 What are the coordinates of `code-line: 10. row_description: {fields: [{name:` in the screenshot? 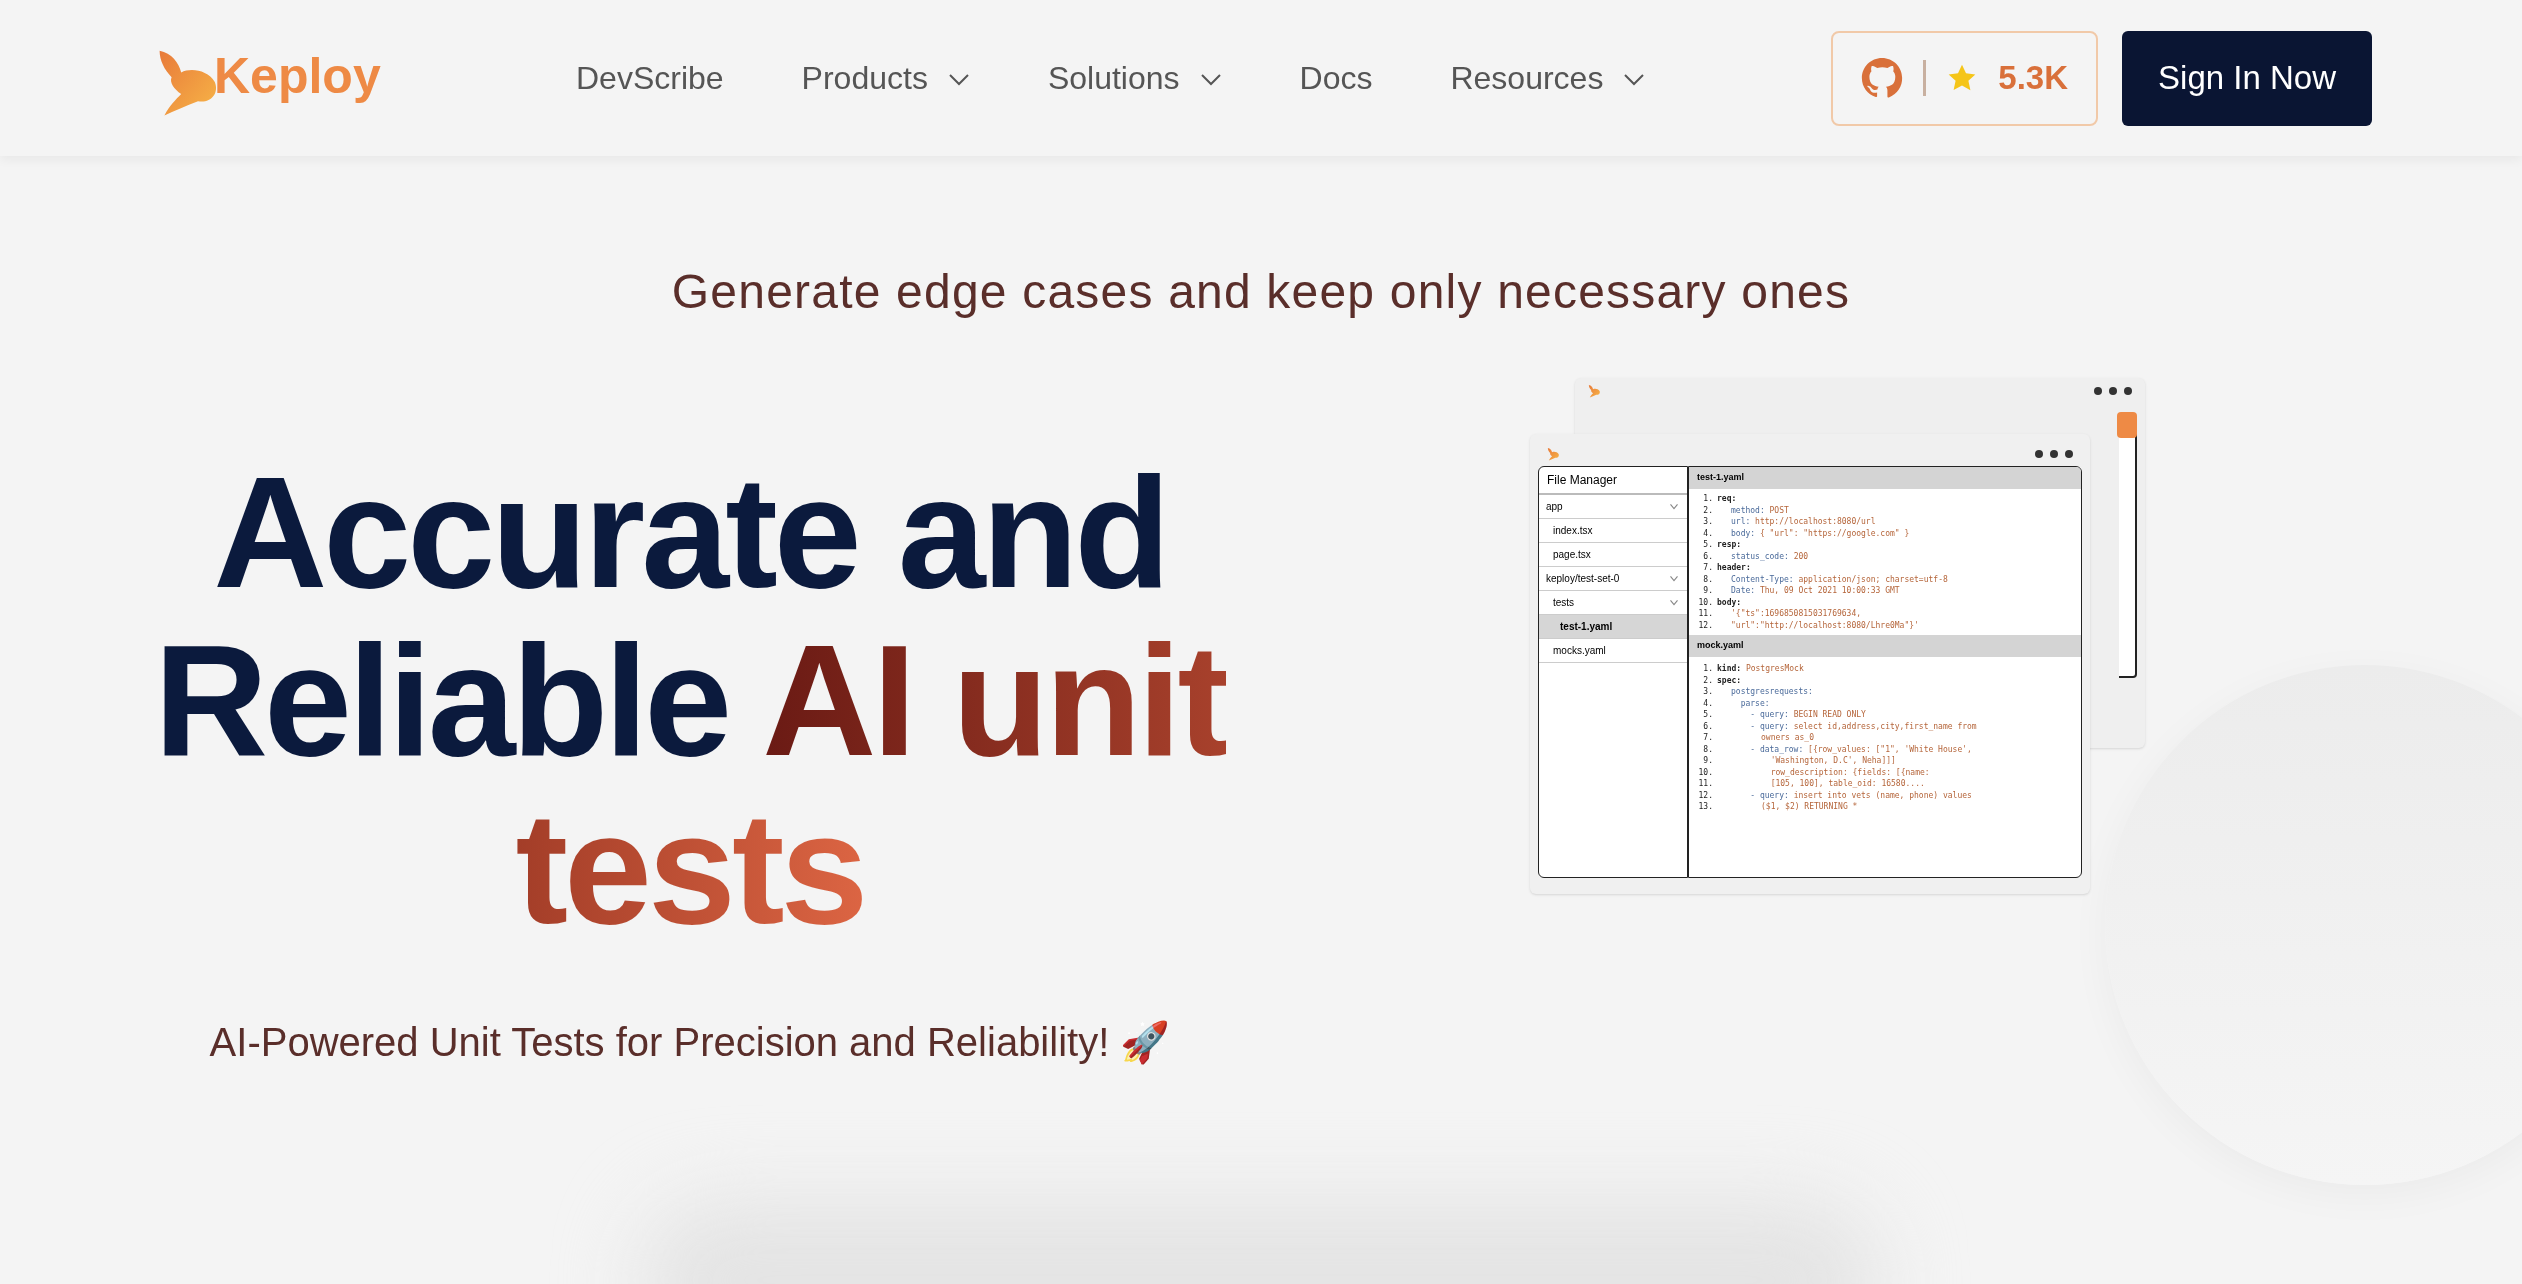 It's located at (1814, 772).